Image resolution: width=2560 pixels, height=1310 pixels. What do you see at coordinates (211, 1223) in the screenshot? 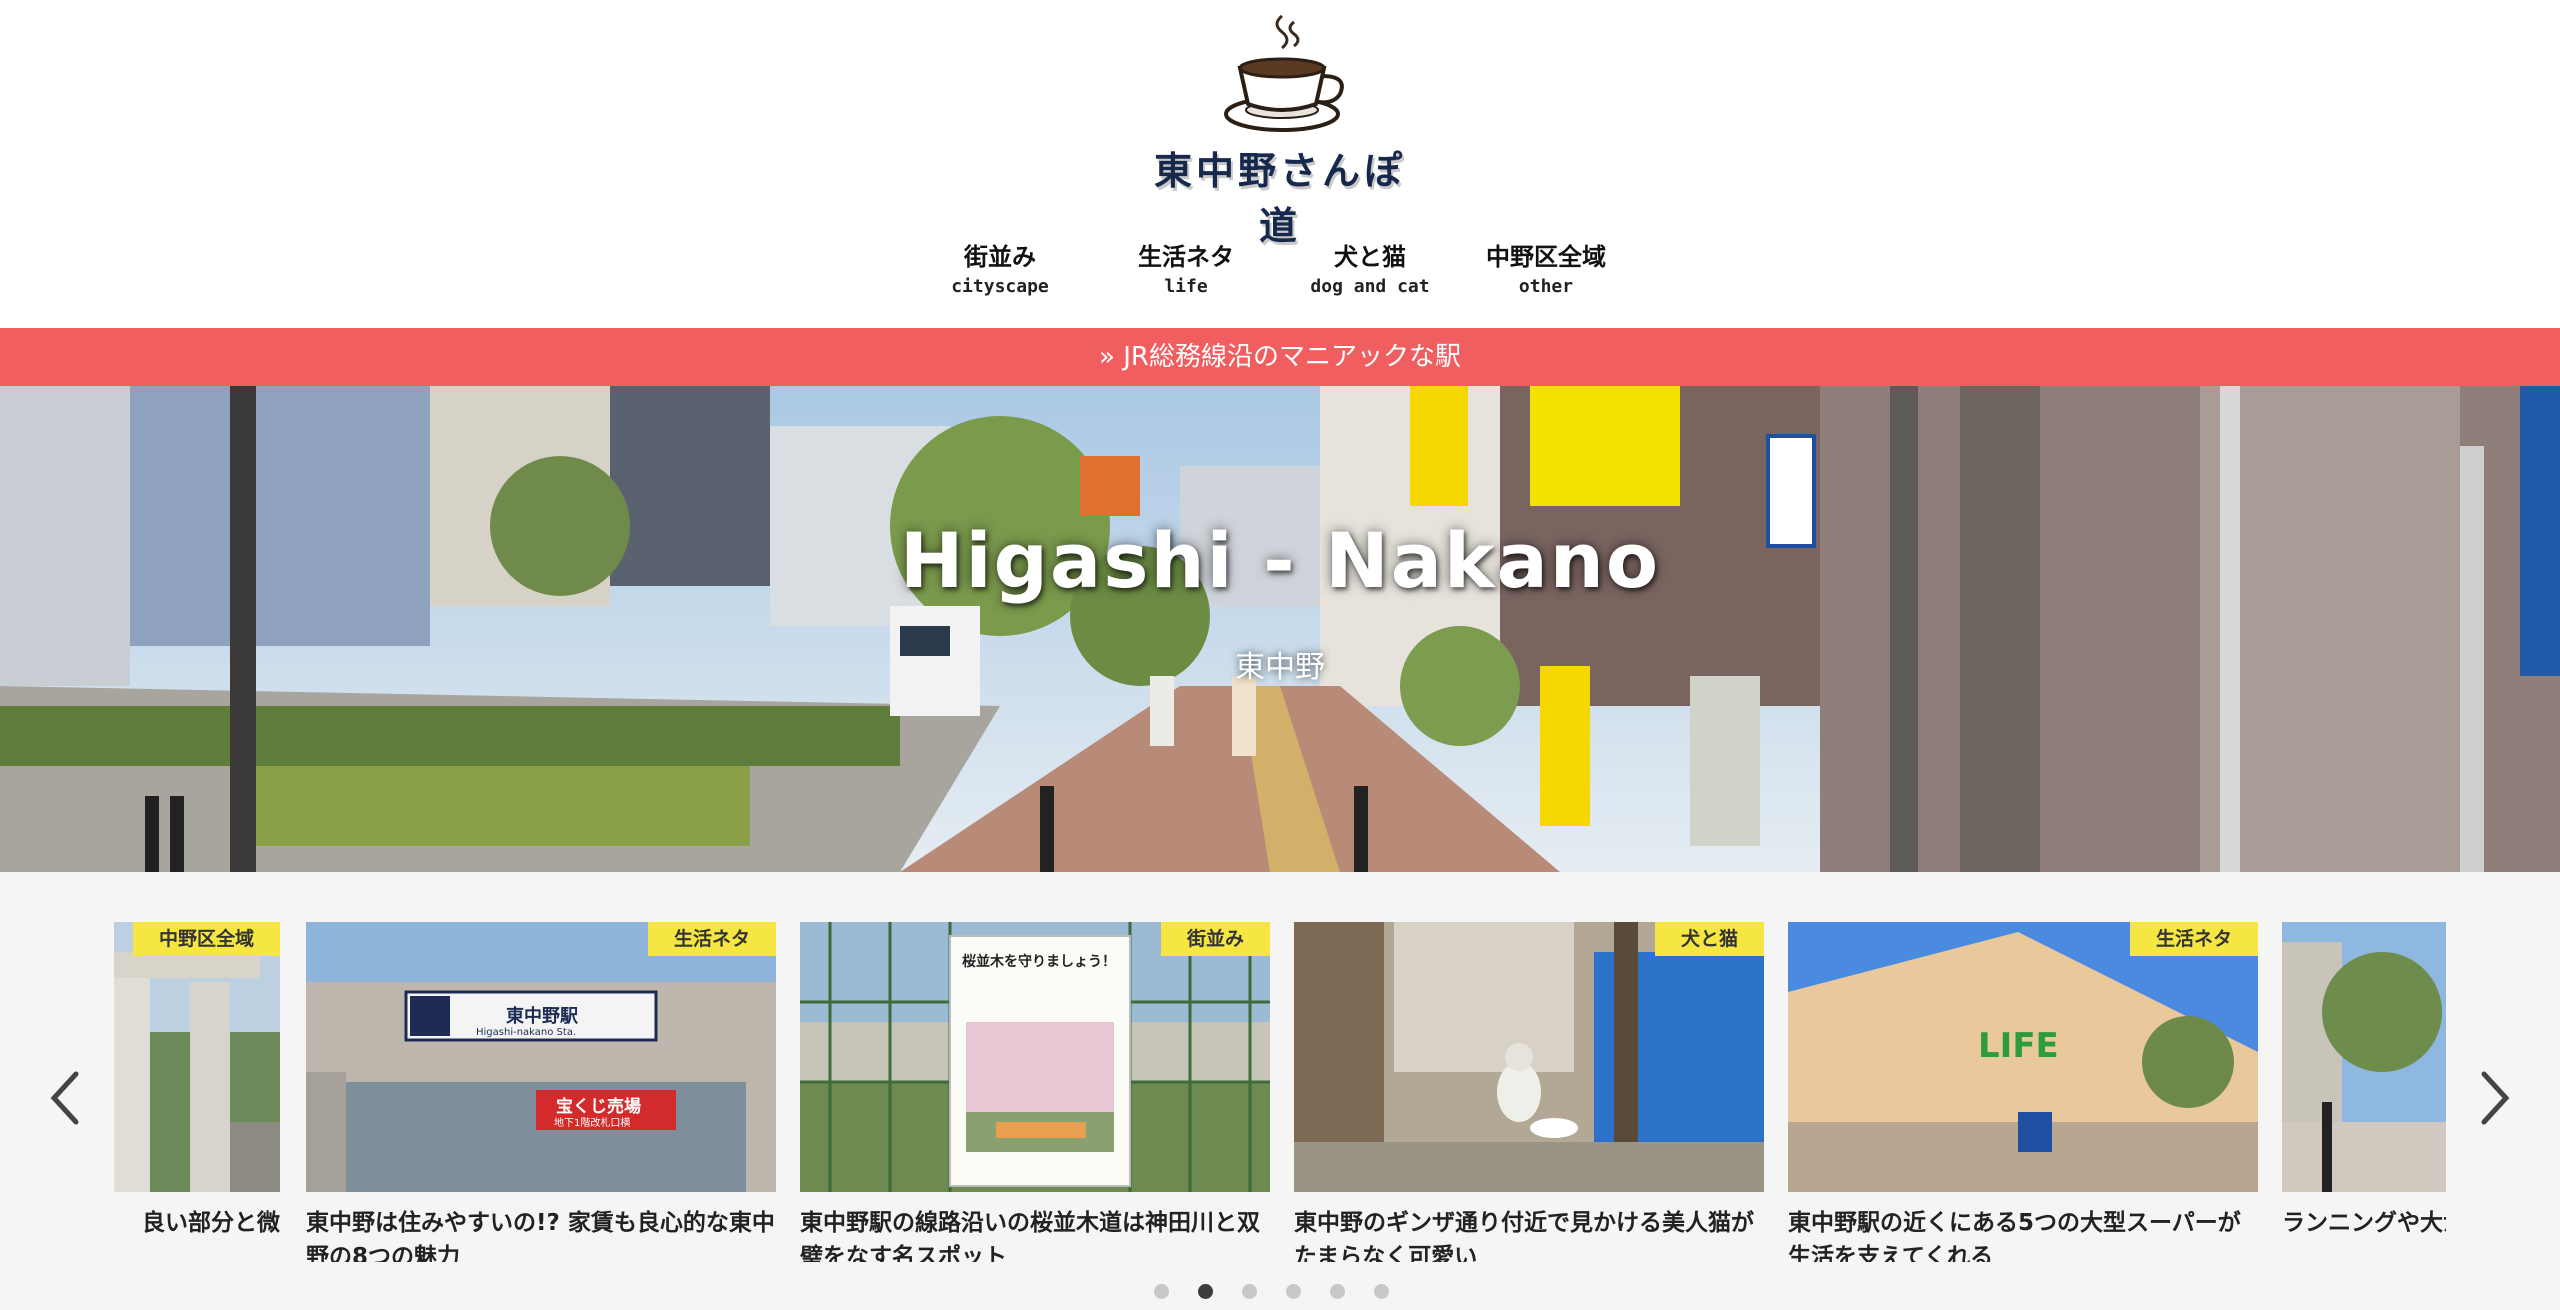
I see `article-title: 良い部分と微` at bounding box center [211, 1223].